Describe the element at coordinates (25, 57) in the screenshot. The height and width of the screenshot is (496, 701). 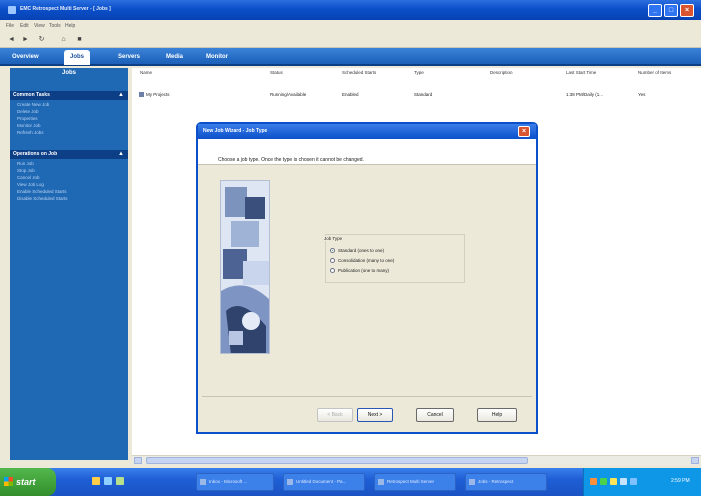
I see `tab-overview: Overview` at that location.